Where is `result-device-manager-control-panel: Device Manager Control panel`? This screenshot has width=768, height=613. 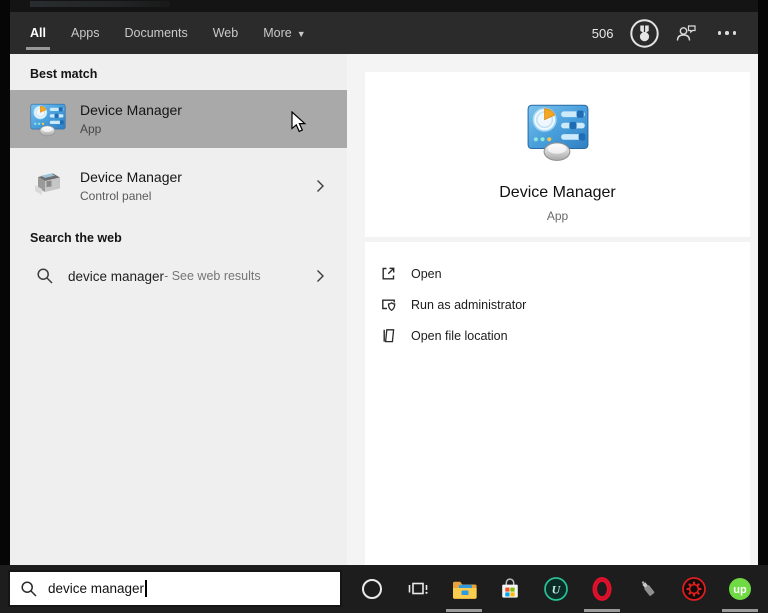 result-device-manager-control-panel: Device Manager Control panel is located at coordinates (178, 186).